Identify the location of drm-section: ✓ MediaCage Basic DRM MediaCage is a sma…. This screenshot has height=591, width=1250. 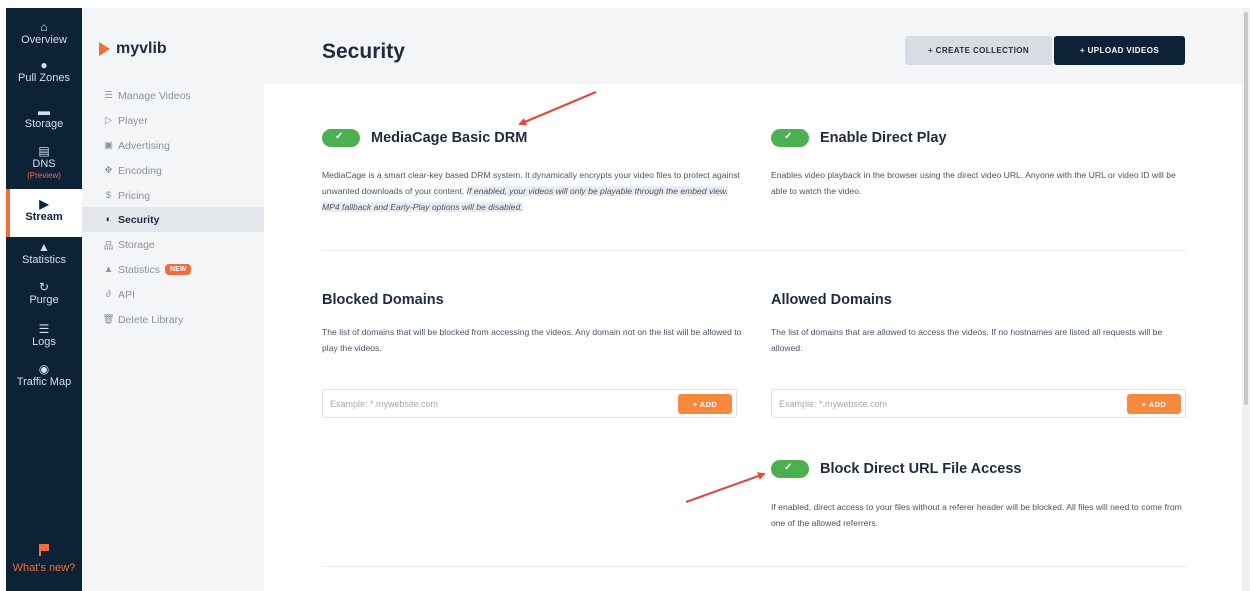
(532, 174).